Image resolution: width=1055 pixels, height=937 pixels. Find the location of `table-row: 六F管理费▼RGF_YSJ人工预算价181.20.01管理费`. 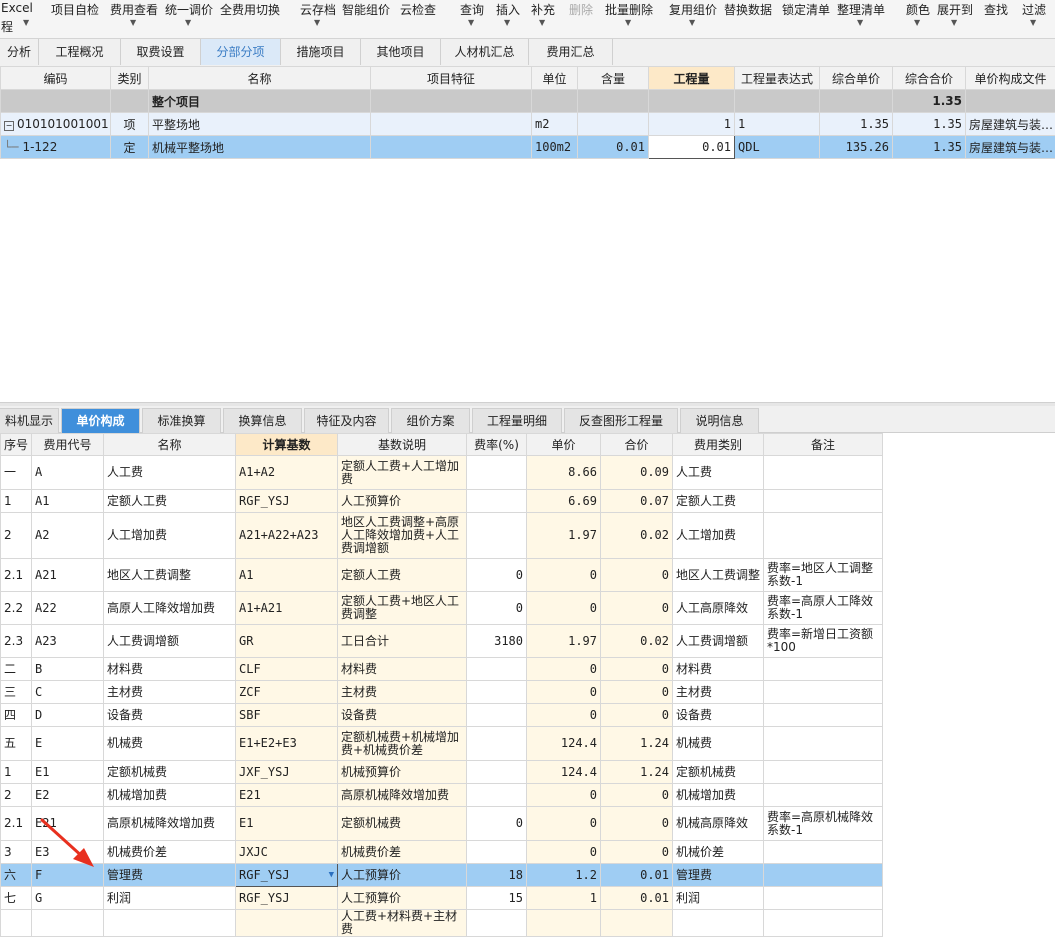

table-row: 六F管理费▼RGF_YSJ人工预算价181.20.01管理费 is located at coordinates (442, 875).